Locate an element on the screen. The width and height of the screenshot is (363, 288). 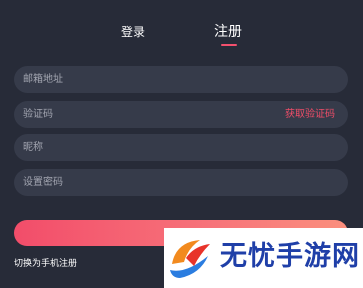
watermark-text: 无忧手游网 is located at coordinates (290, 256).